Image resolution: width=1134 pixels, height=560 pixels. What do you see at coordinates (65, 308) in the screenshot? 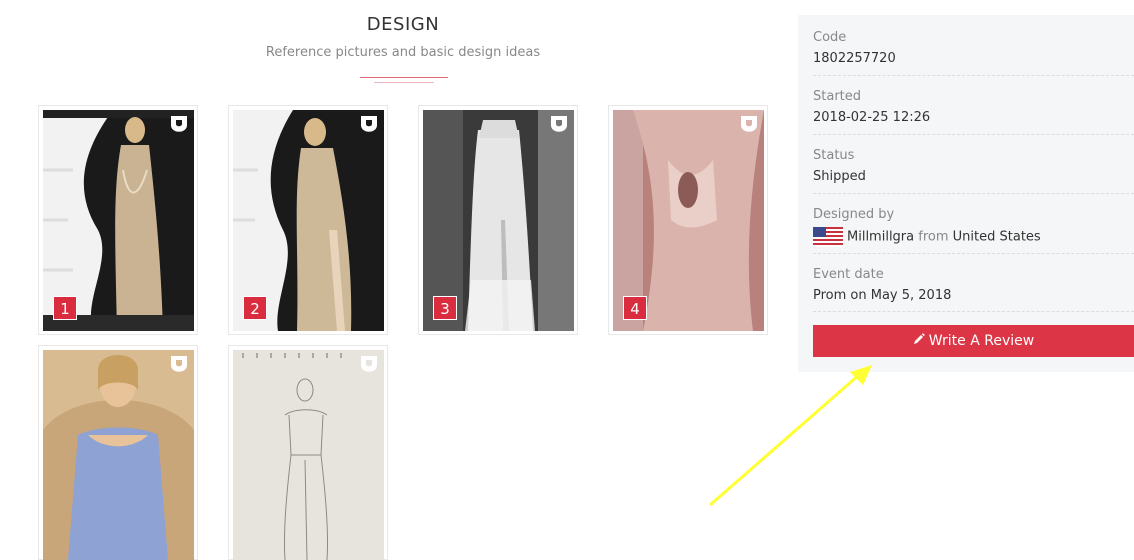
I see `image-number-badge: 1` at bounding box center [65, 308].